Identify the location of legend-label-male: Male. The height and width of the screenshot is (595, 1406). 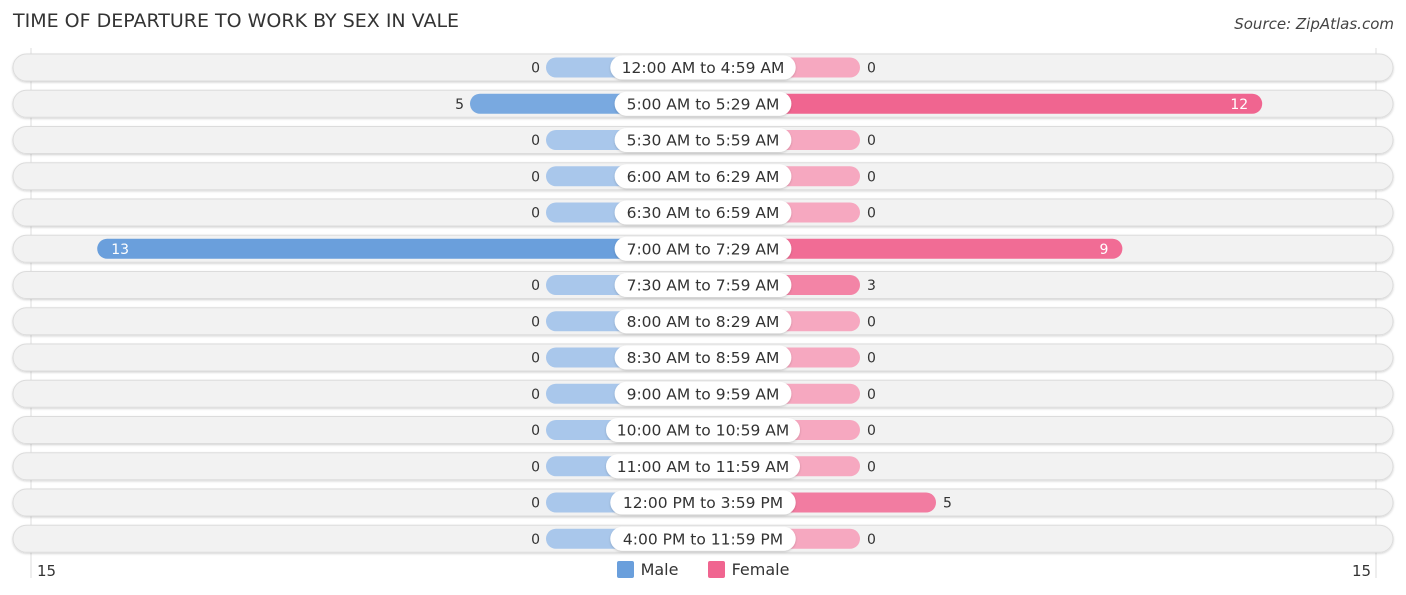
(659, 569).